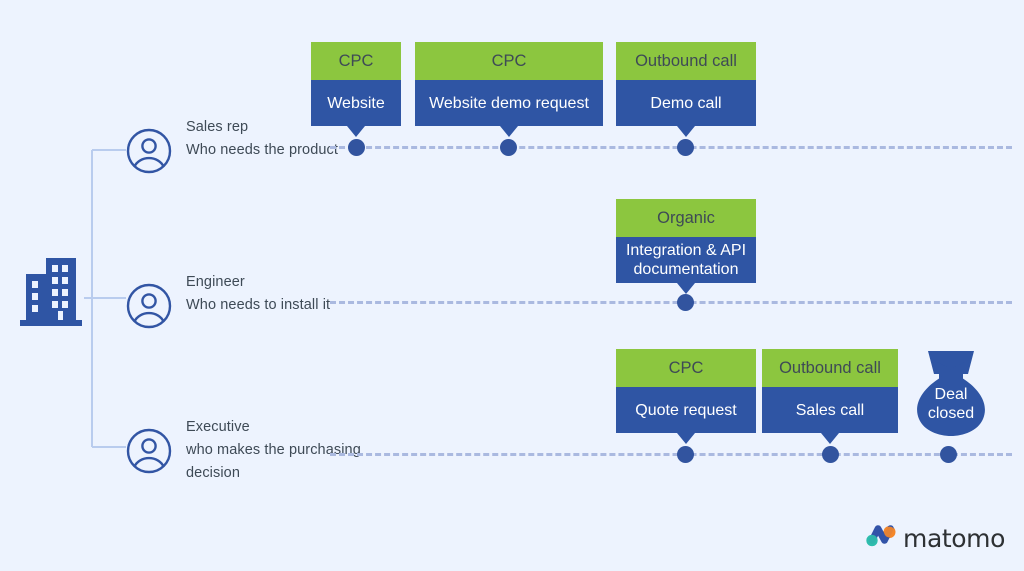 The width and height of the screenshot is (1024, 571). Describe the element at coordinates (686, 103) in the screenshot. I see `card-touchpoint: Demo call` at that location.